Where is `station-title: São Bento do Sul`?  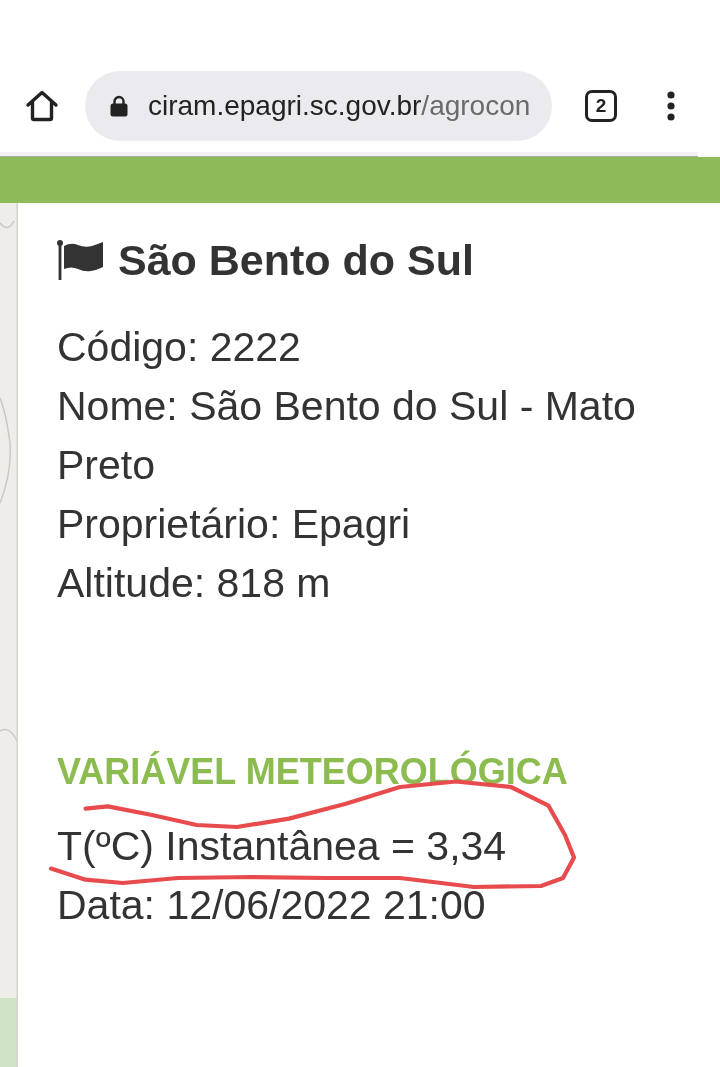
station-title: São Bento do Sul is located at coordinates (296, 260).